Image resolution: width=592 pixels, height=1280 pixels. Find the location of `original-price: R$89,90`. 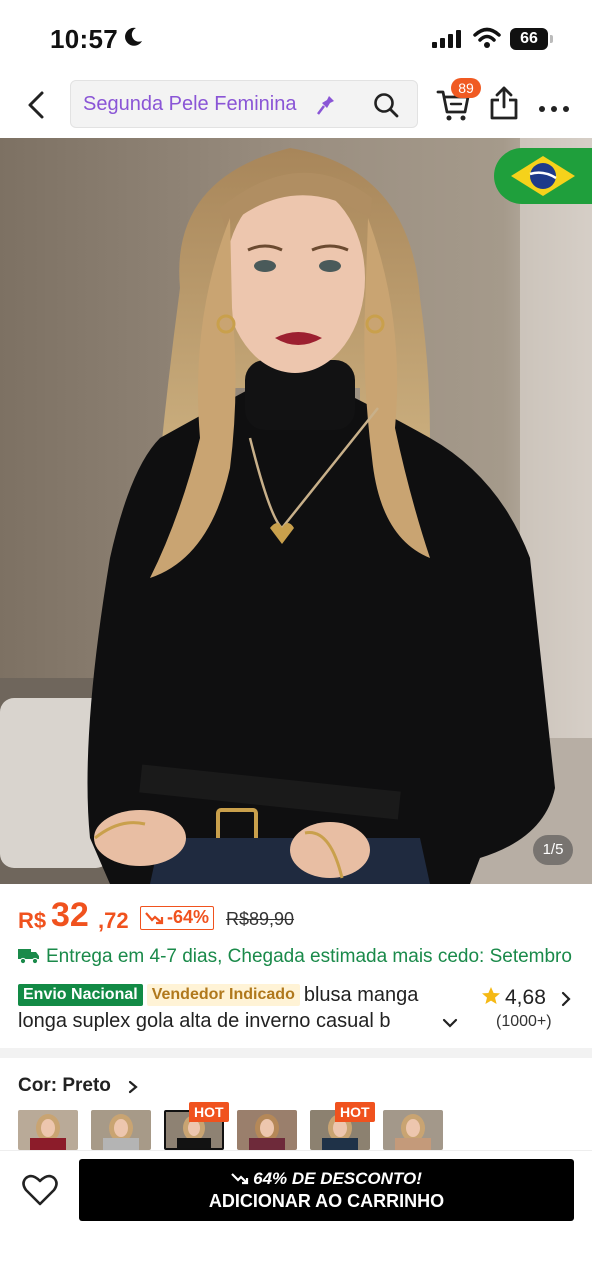

original-price: R$89,90 is located at coordinates (260, 919).